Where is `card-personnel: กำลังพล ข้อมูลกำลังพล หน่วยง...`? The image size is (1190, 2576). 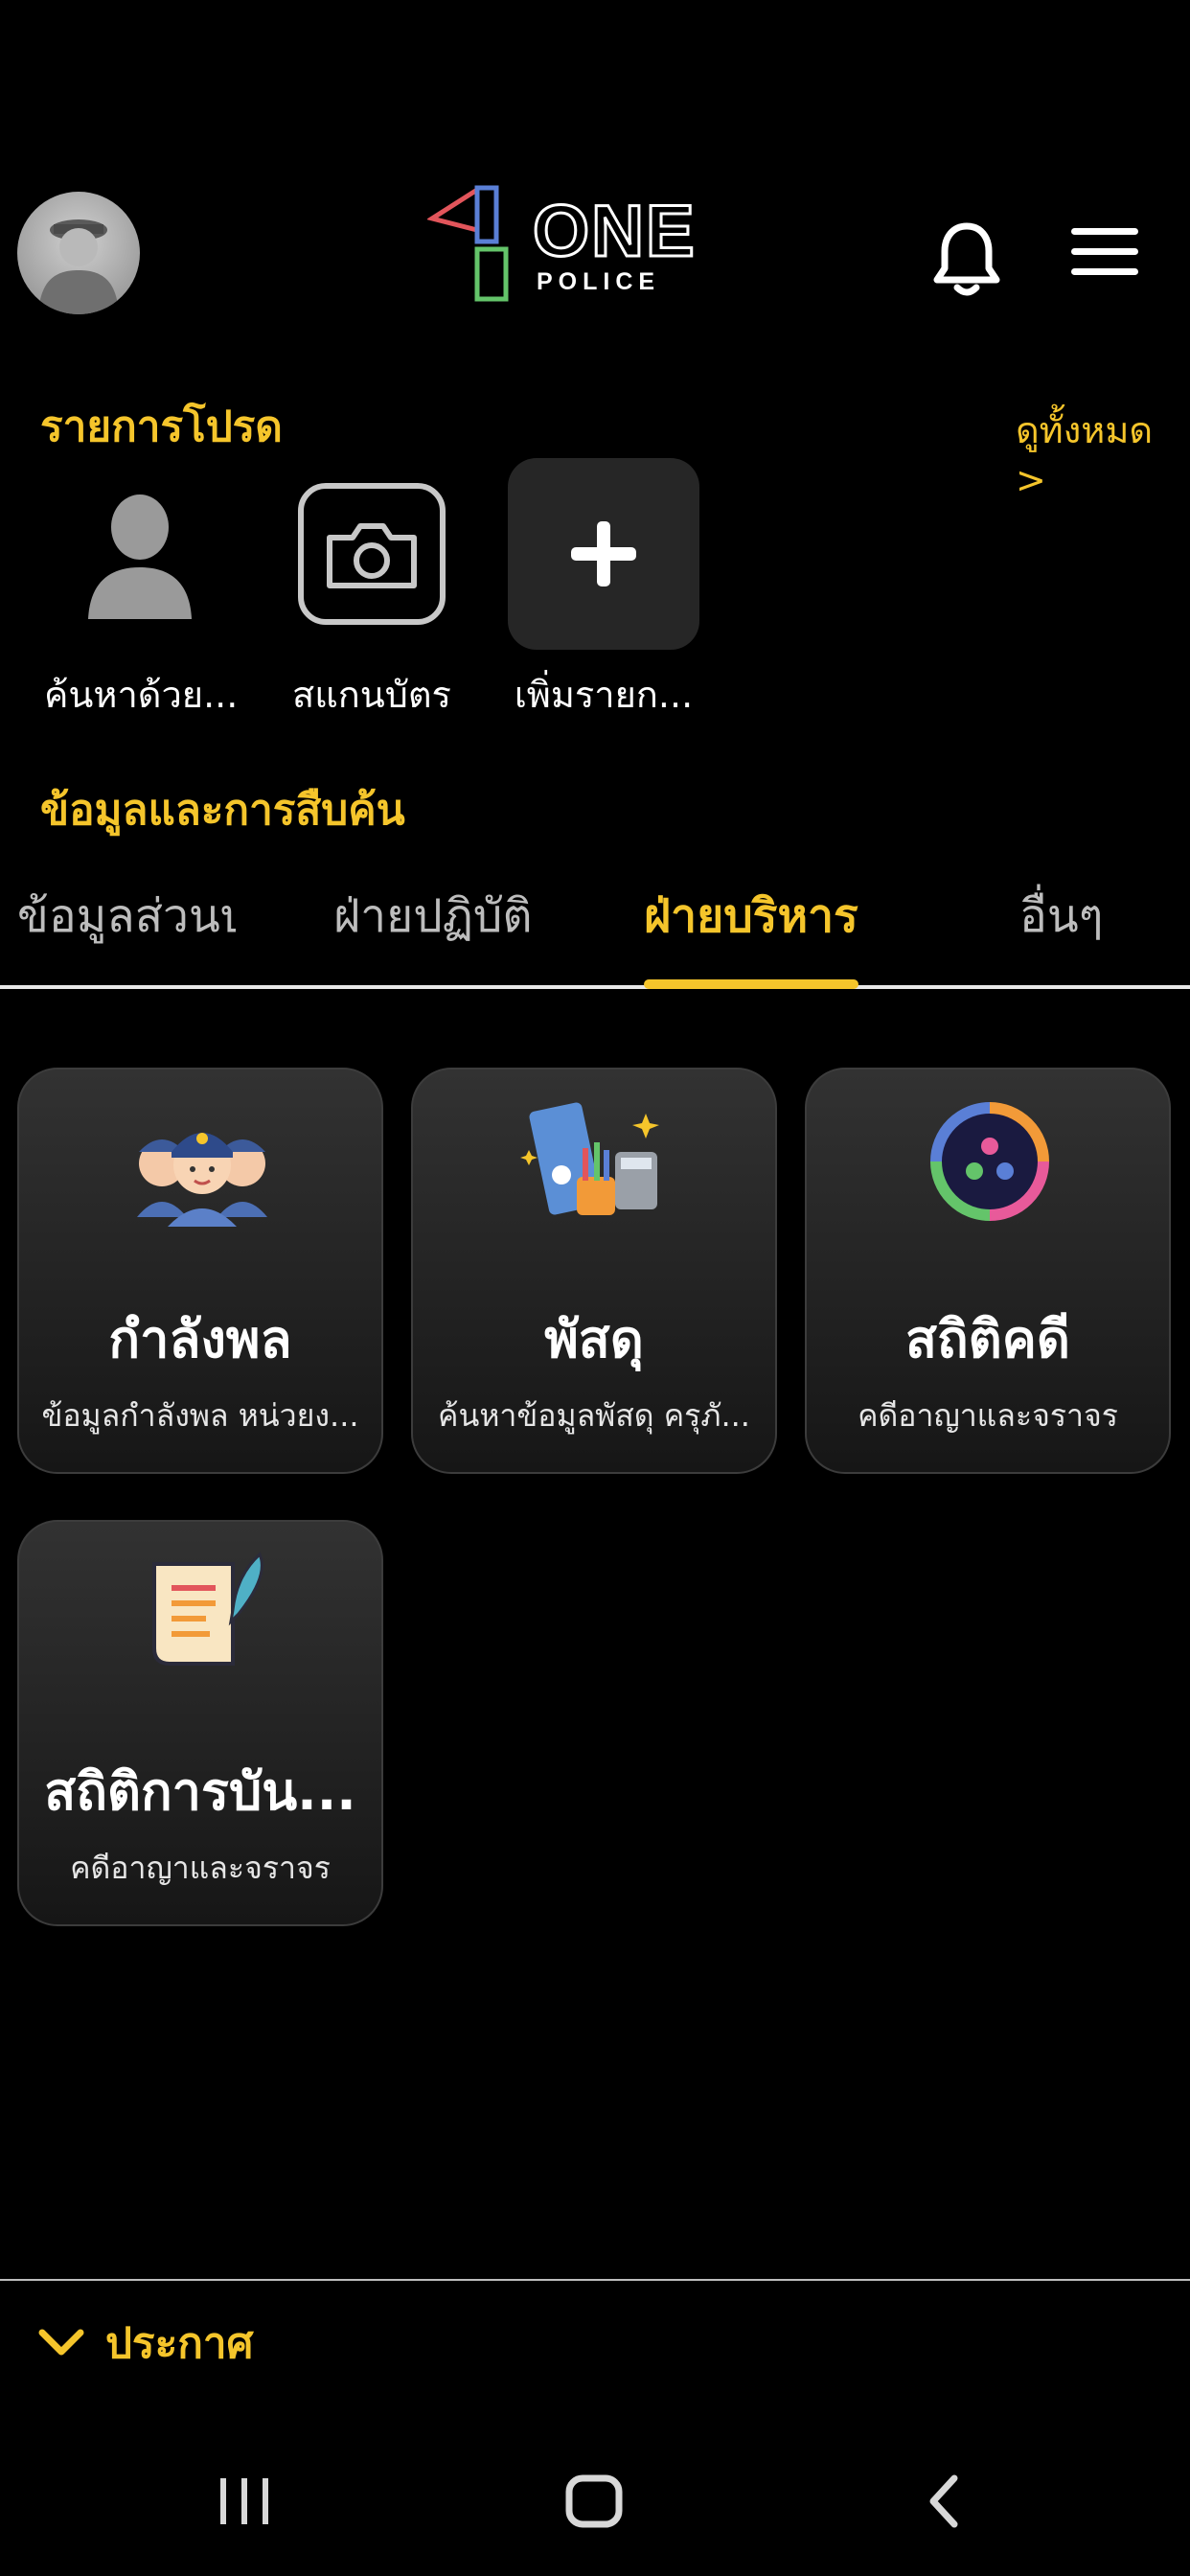 card-personnel: กำลังพล ข้อมูลกำลังพล หน่วยง... is located at coordinates (200, 1271).